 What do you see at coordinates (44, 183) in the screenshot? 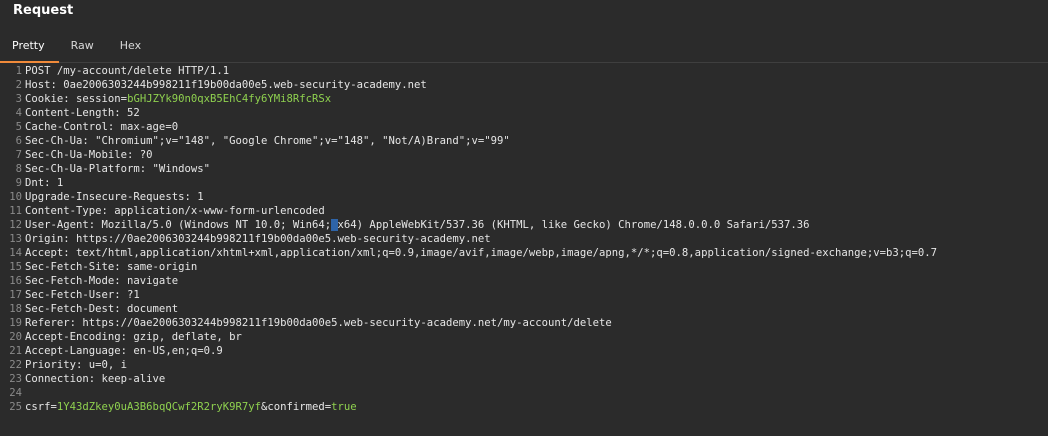
I see `line-code: Dnt: 1` at bounding box center [44, 183].